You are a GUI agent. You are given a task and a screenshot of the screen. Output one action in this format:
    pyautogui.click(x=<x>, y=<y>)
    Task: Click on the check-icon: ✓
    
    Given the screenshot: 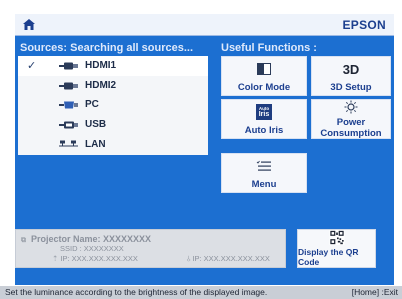 What is the action you would take?
    pyautogui.click(x=32, y=66)
    